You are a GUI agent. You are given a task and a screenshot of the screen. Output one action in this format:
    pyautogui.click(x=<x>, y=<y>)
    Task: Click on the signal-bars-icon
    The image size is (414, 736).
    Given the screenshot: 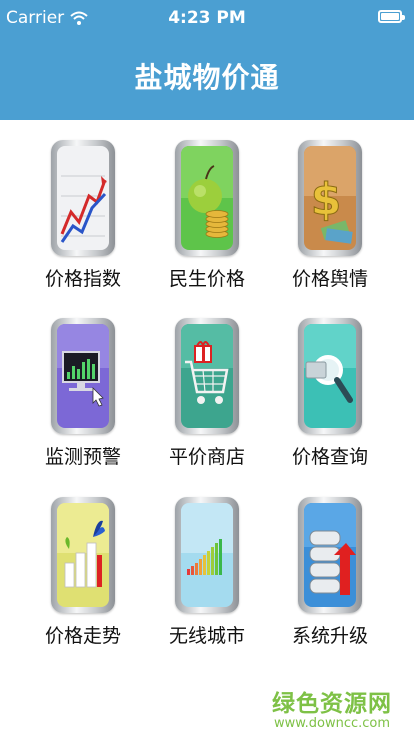 What is the action you would take?
    pyautogui.click(x=207, y=555)
    